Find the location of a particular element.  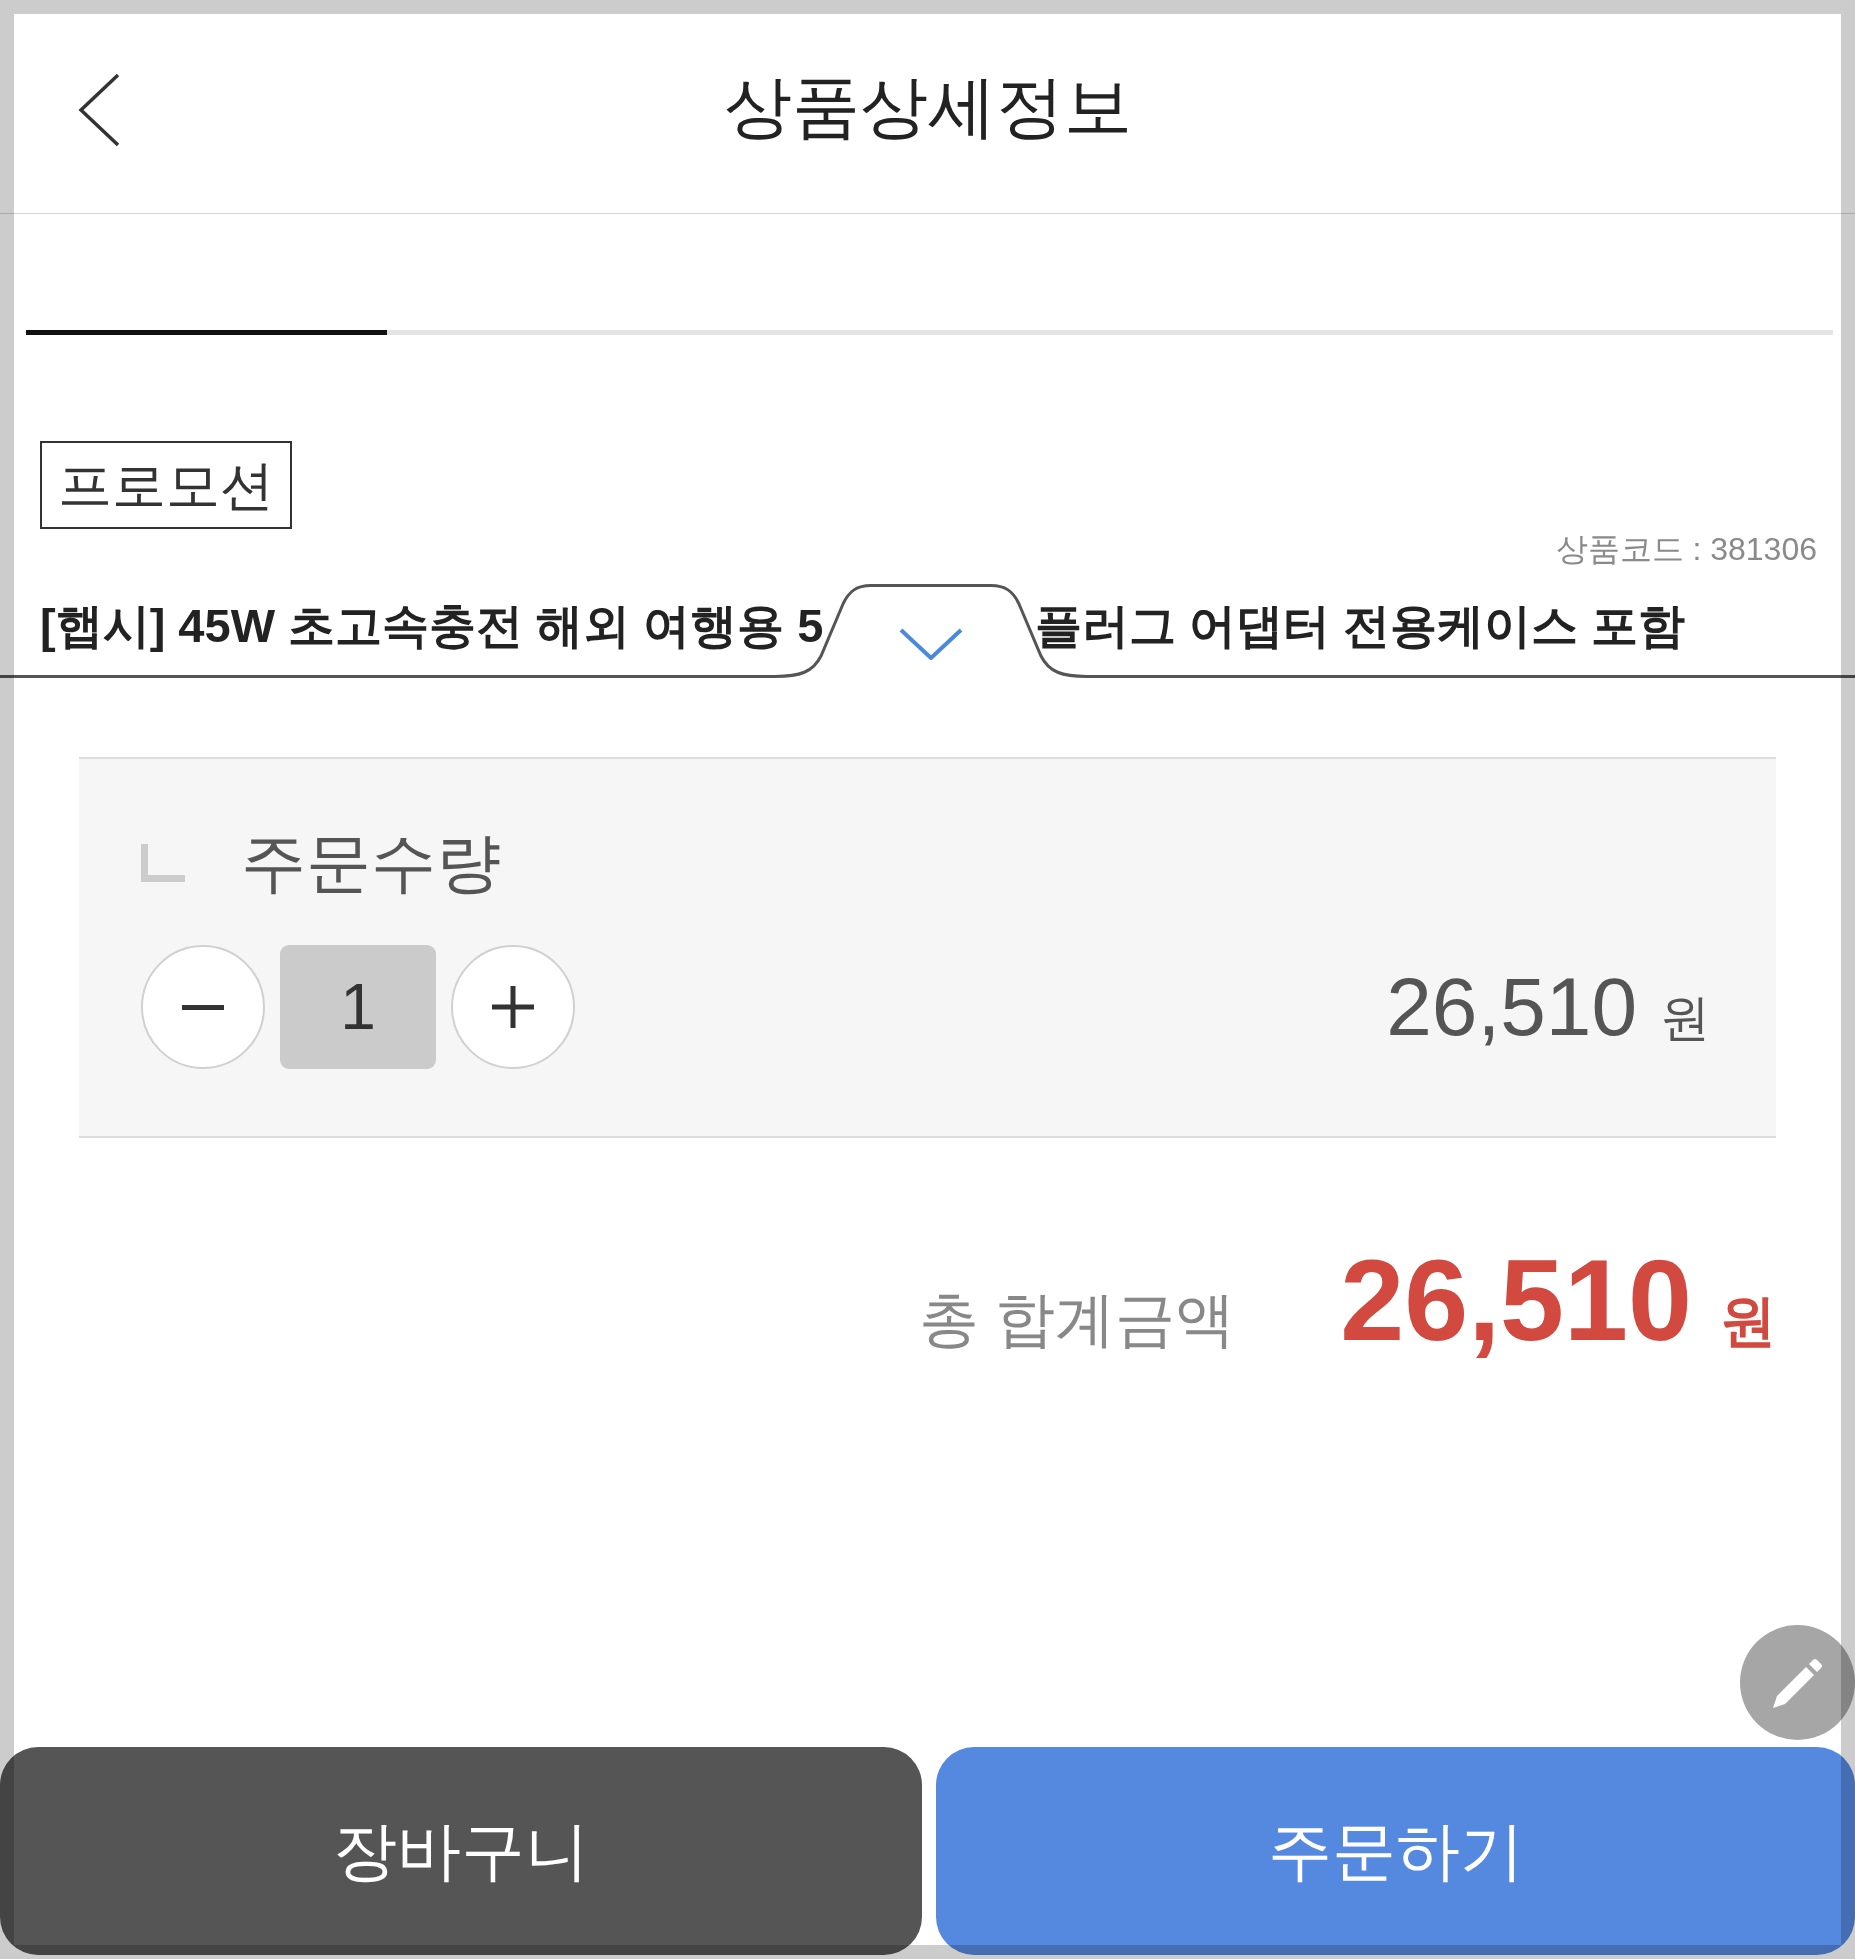

item-price: 26,510 is located at coordinates (1511, 1006).